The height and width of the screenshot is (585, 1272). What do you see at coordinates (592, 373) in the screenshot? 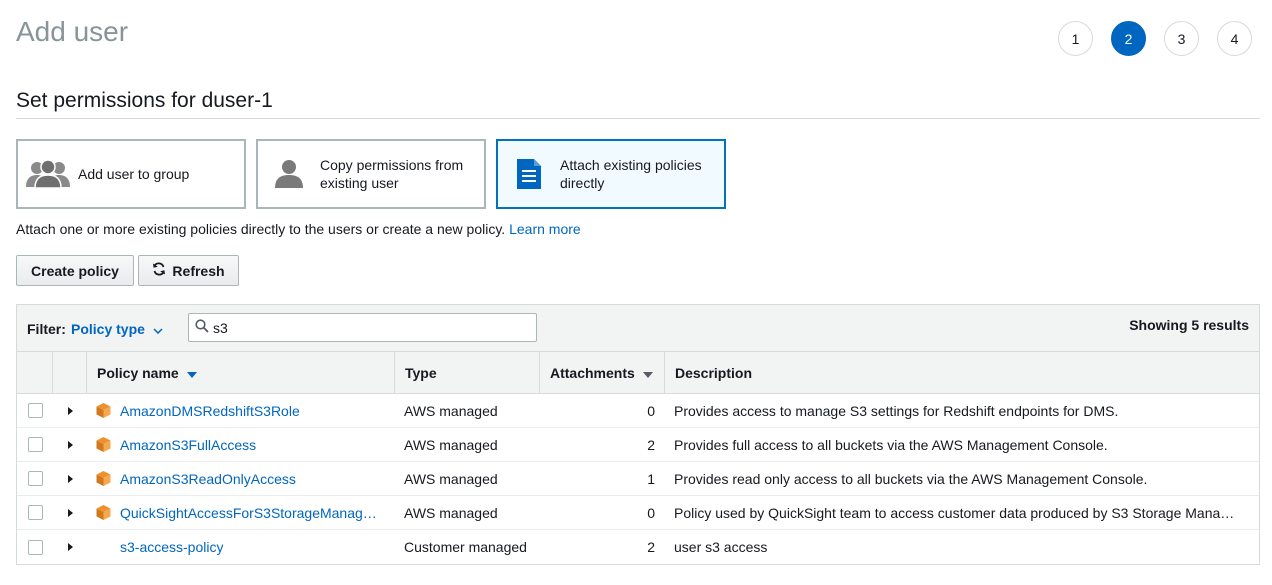
I see `column-label: Attachments` at bounding box center [592, 373].